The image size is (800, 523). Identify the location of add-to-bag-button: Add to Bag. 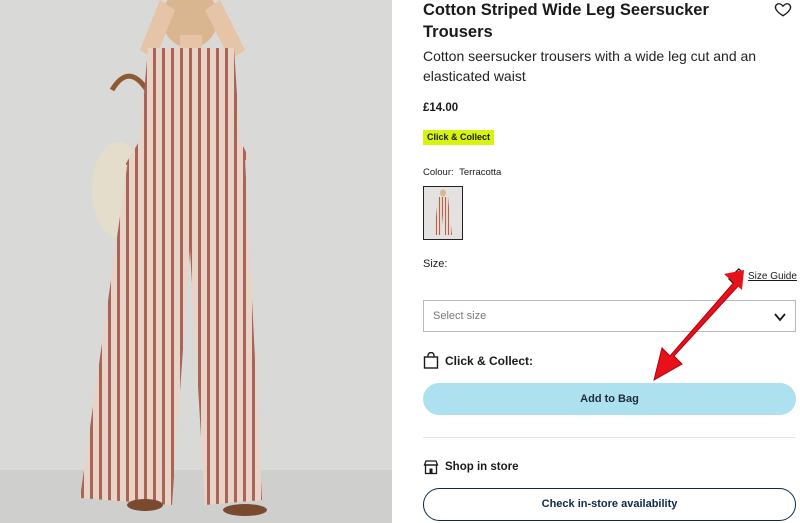
(609, 399).